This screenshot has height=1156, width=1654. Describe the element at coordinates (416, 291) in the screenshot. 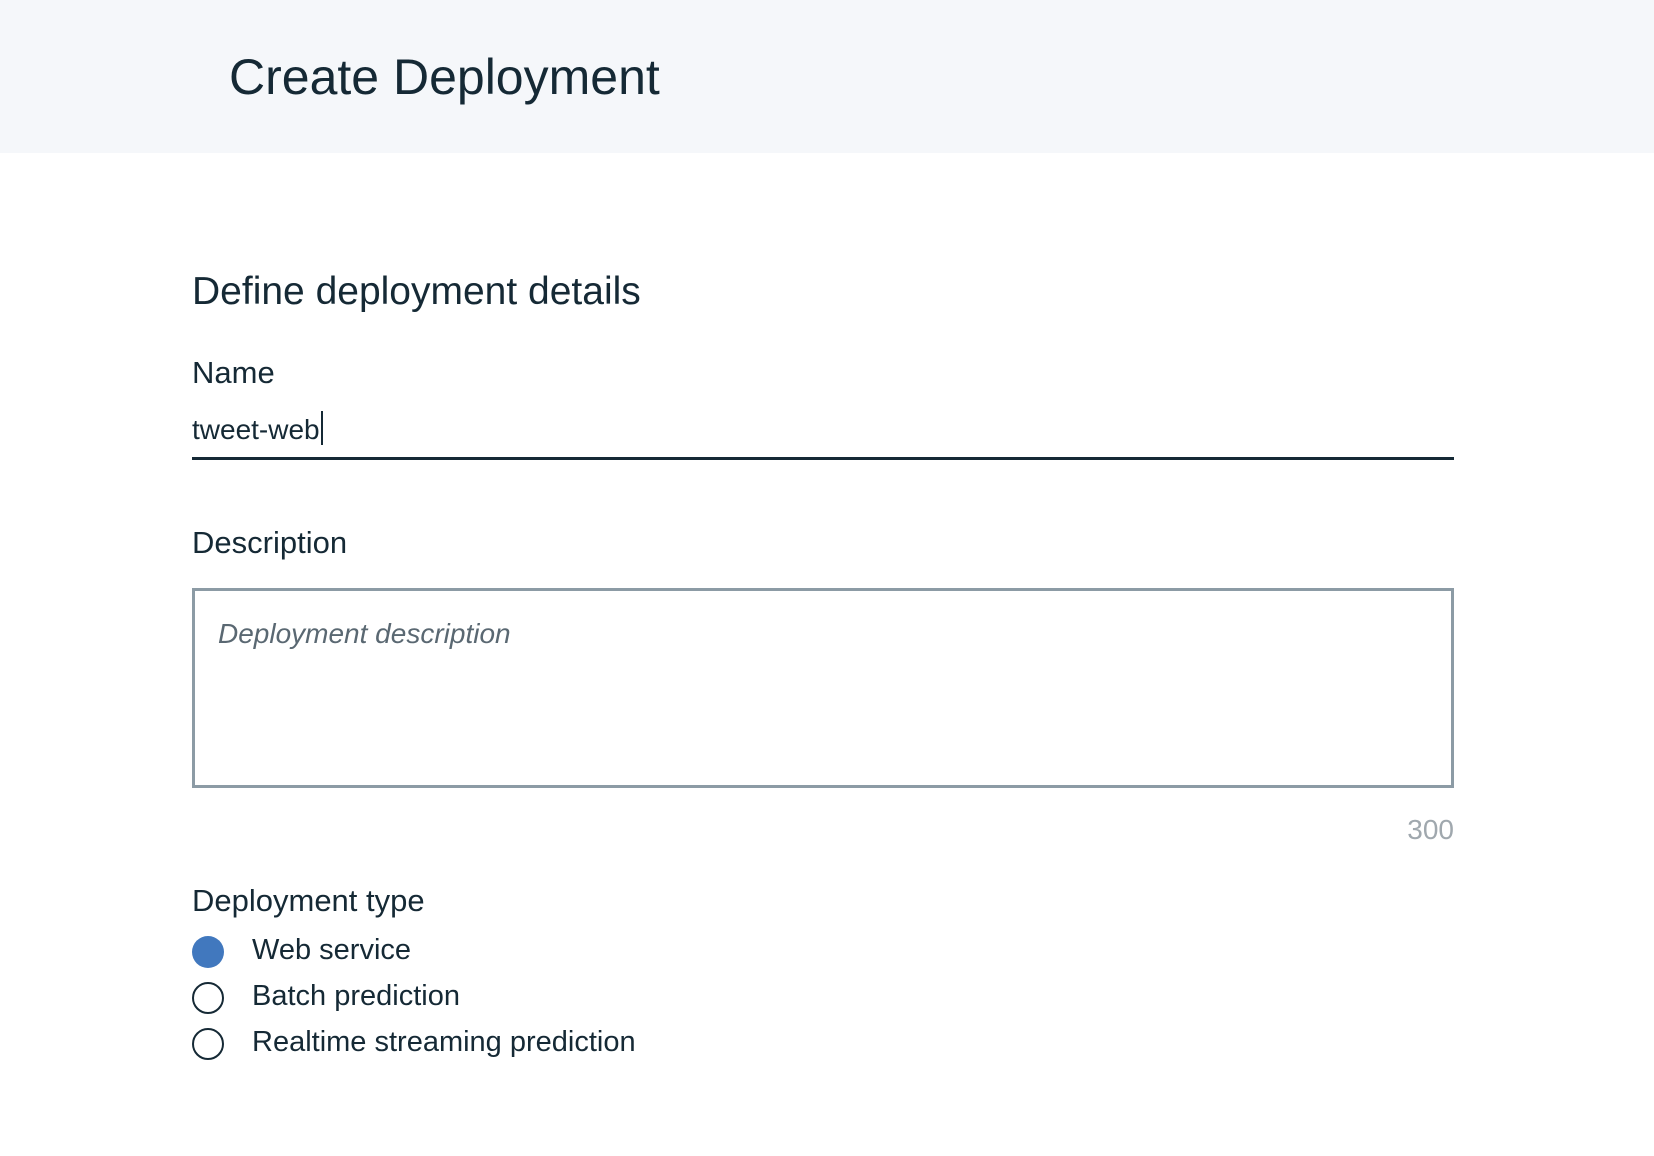

I see `section-title: Define deployment details` at that location.